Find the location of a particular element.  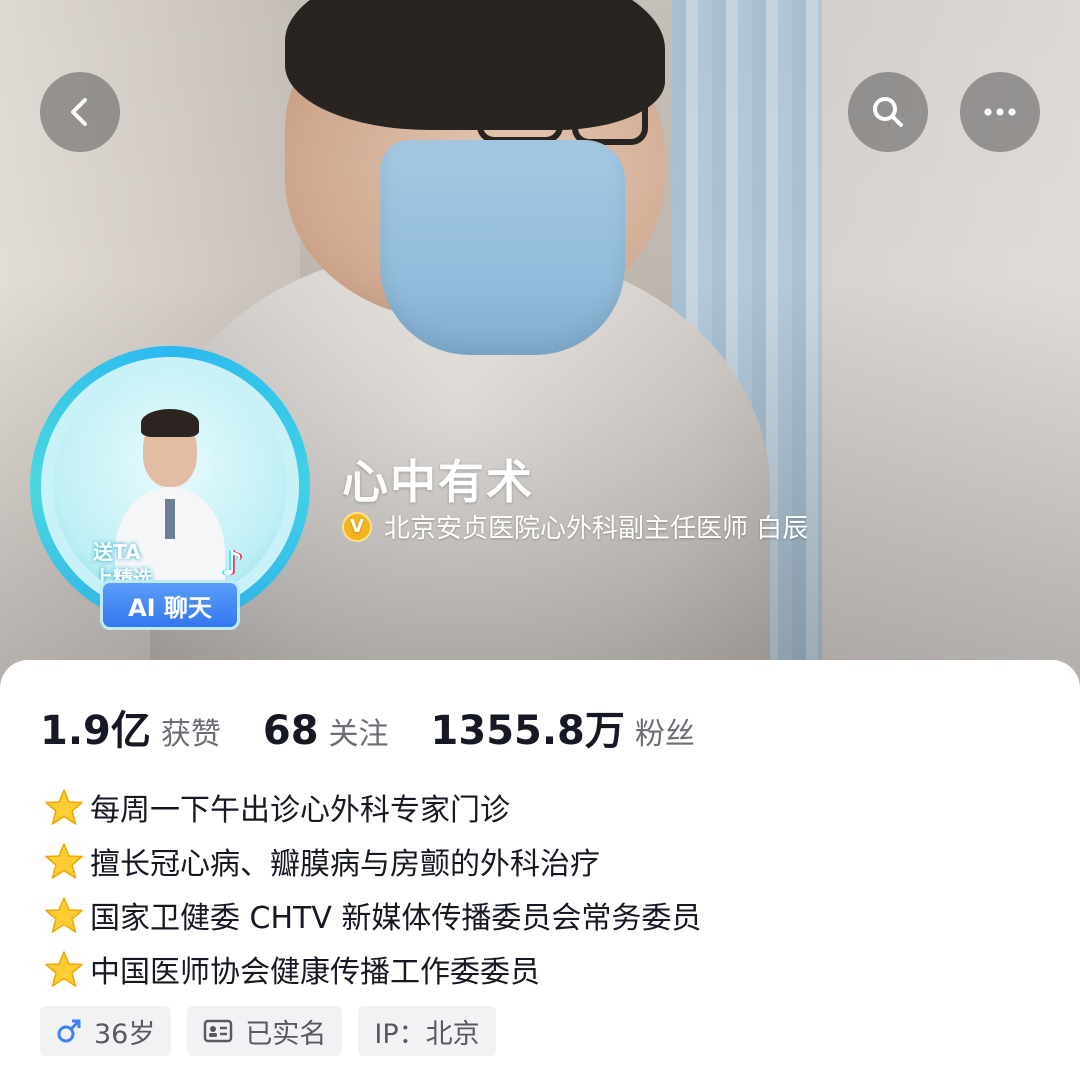

verification-text: 北京安贞医院心外科副主任医师 白辰 is located at coordinates (596, 529).